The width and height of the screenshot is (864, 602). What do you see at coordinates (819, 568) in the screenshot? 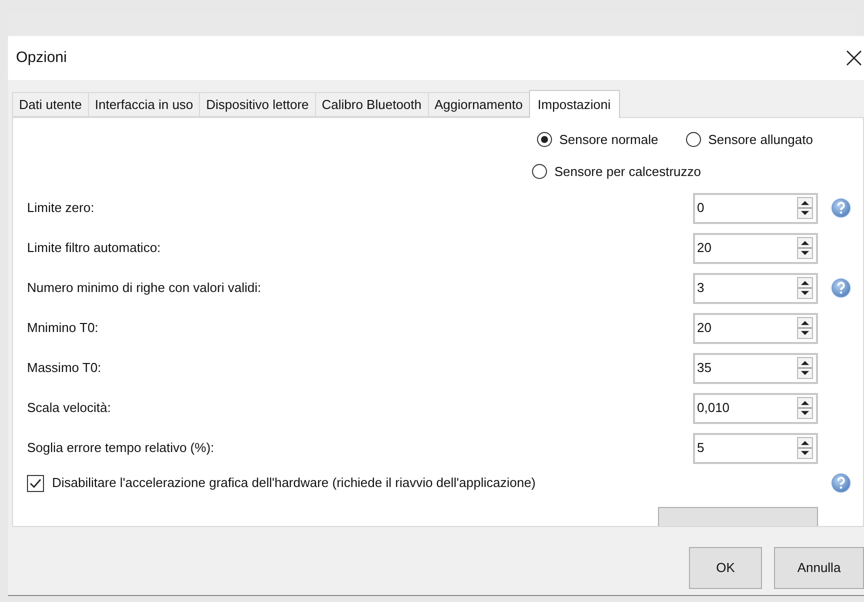
I see `dialog-button: Annulla` at bounding box center [819, 568].